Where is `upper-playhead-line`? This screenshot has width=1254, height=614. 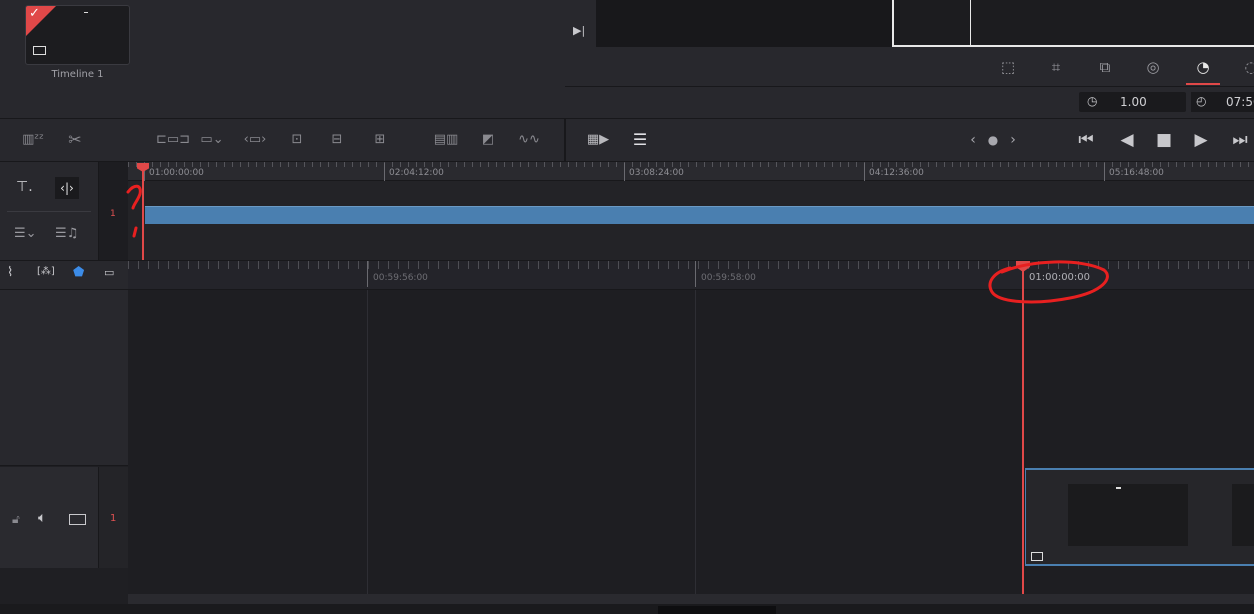
upper-playhead-line is located at coordinates (143, 213).